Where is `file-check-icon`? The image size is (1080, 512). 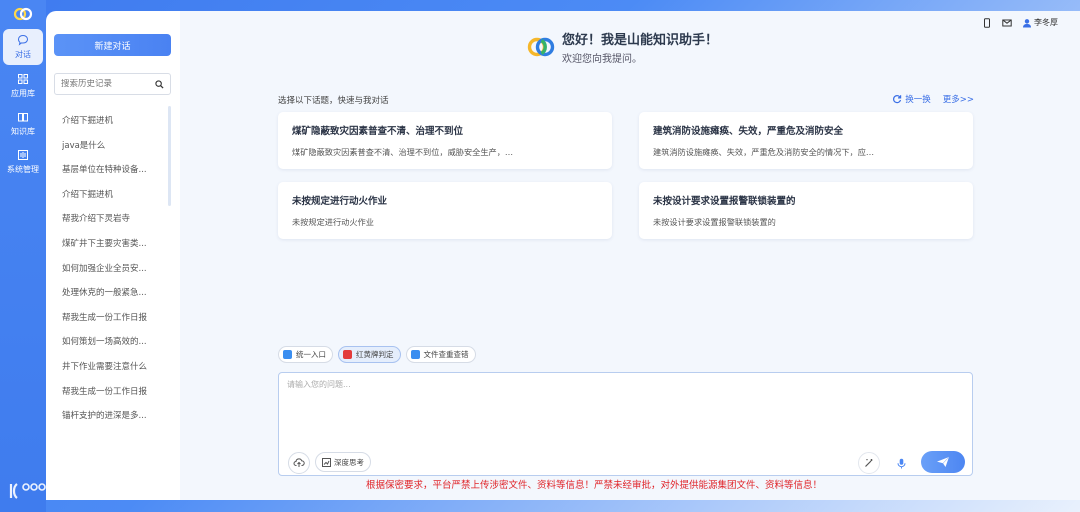 file-check-icon is located at coordinates (415, 354).